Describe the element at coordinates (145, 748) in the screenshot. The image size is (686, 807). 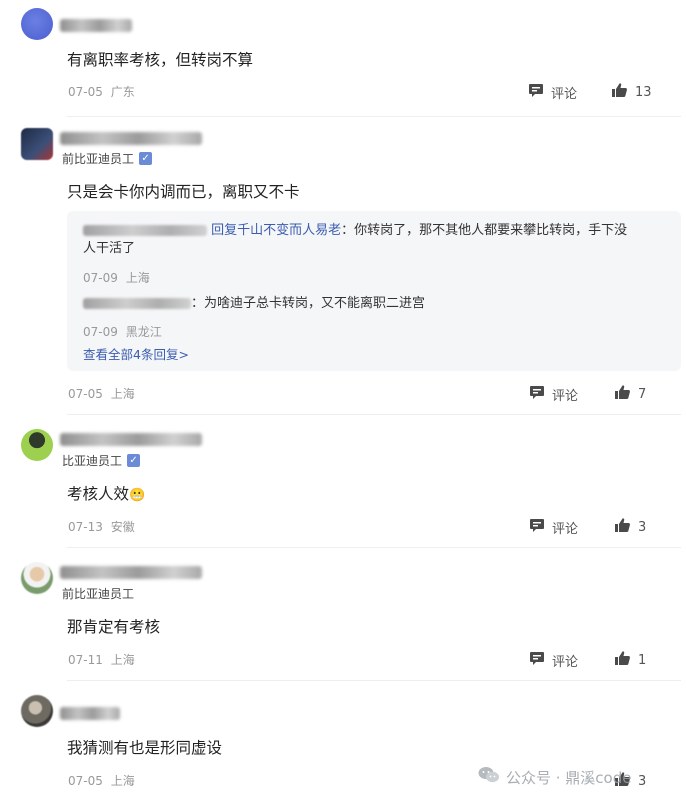
I see `comment-text: 我猜测有也是形同虚设` at that location.